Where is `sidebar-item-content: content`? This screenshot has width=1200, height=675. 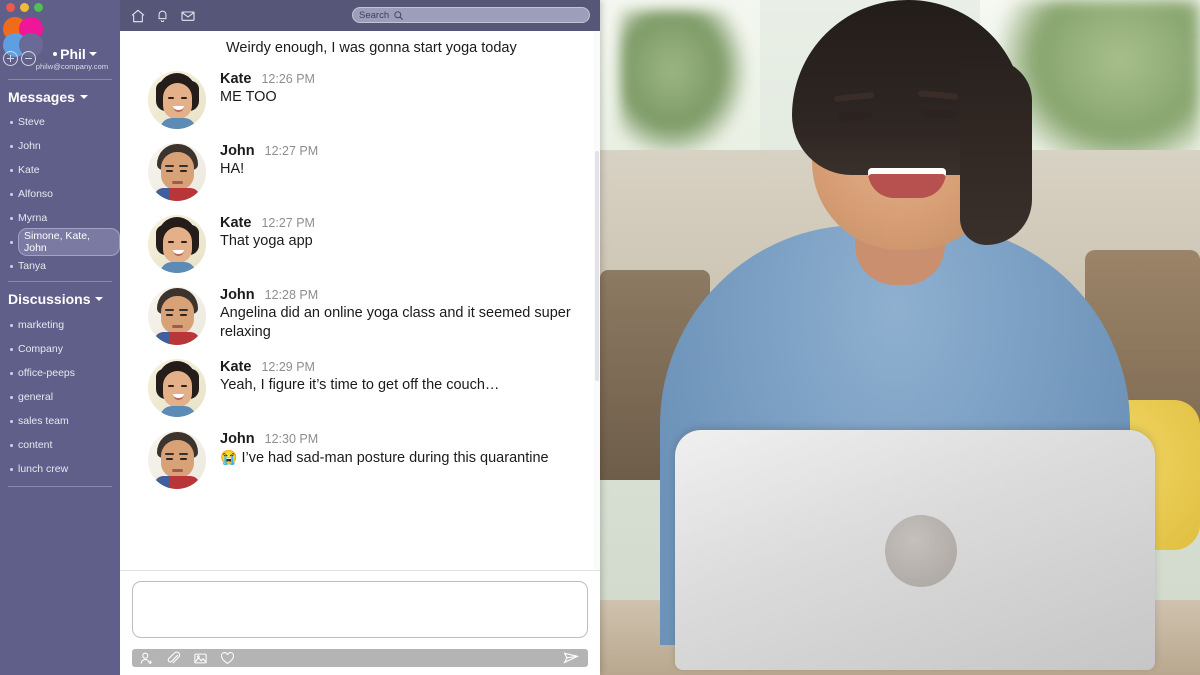 sidebar-item-content: content is located at coordinates (64, 445).